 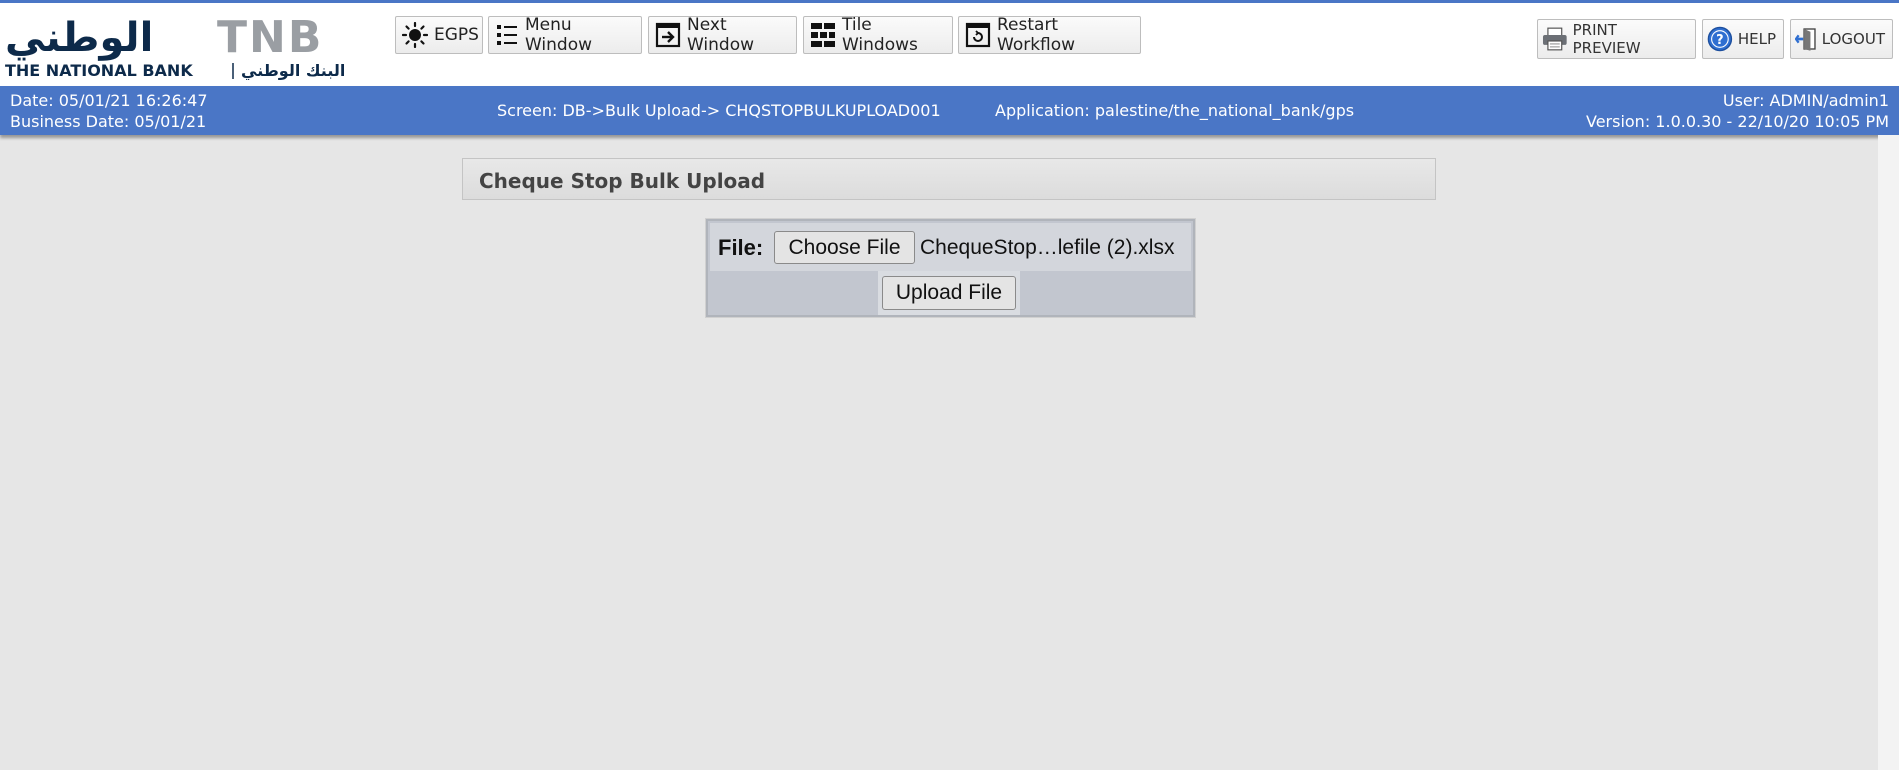 I want to click on choose-file-button: Choose File, so click(x=844, y=247).